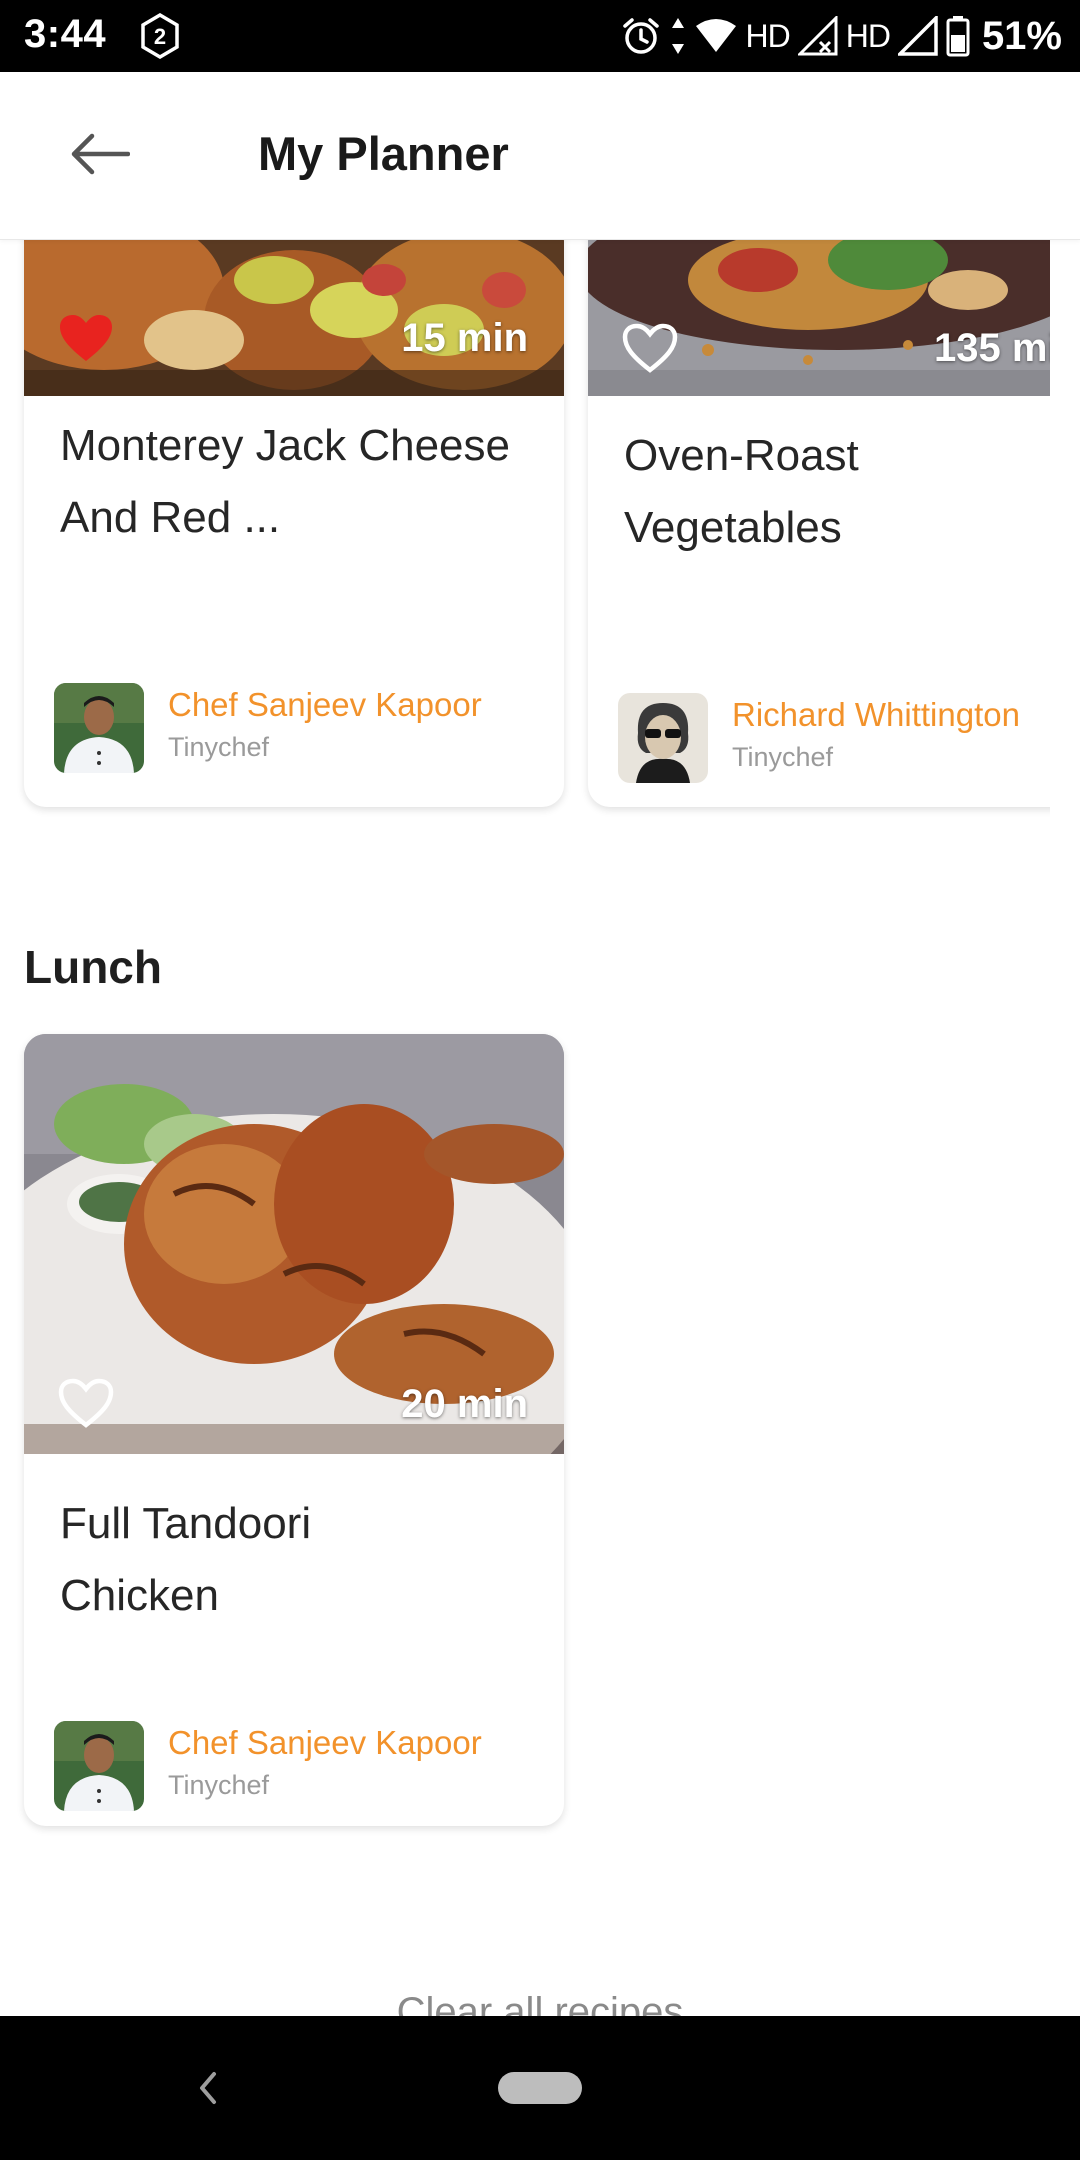  Describe the element at coordinates (186, 1559) in the screenshot. I see `recipe-title: Full Tandoori Chicken` at that location.